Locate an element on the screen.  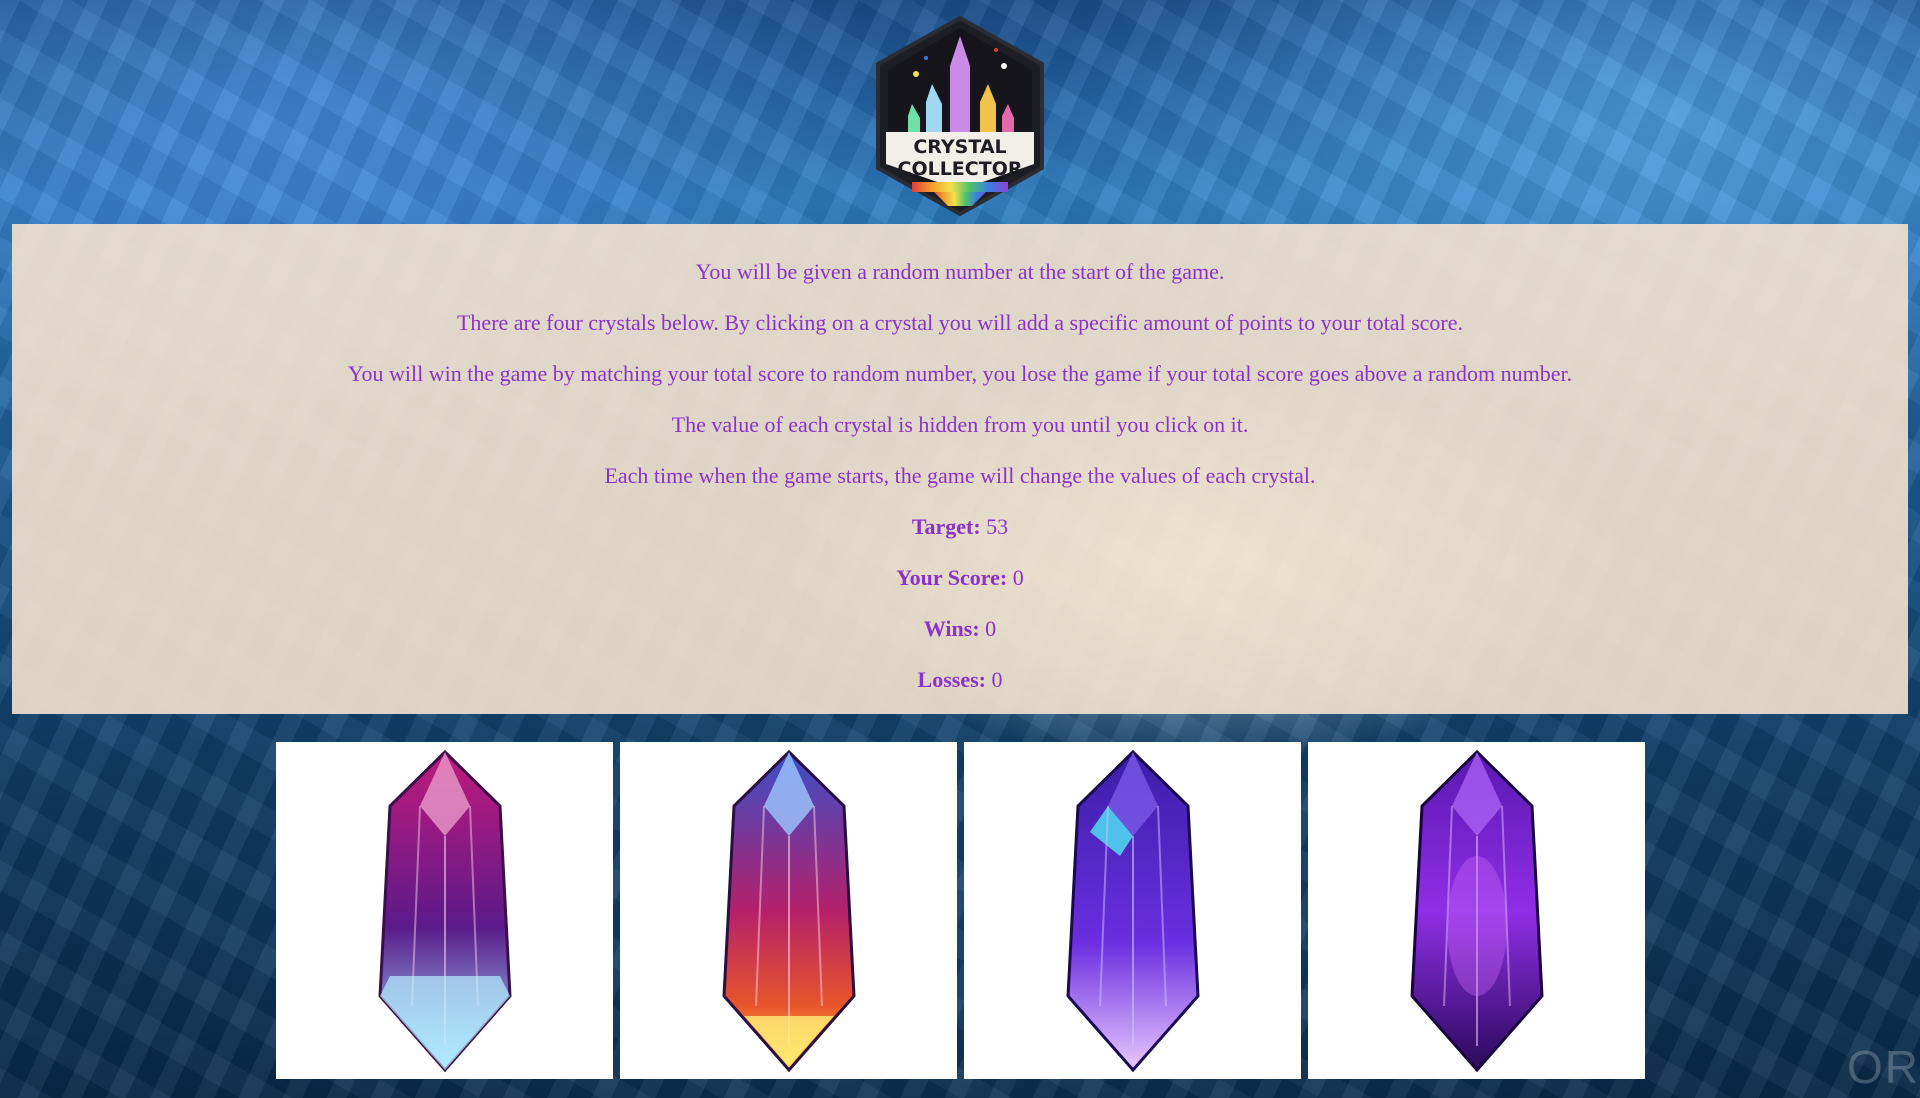
pink-blue-crystal-icon is located at coordinates (444, 910).